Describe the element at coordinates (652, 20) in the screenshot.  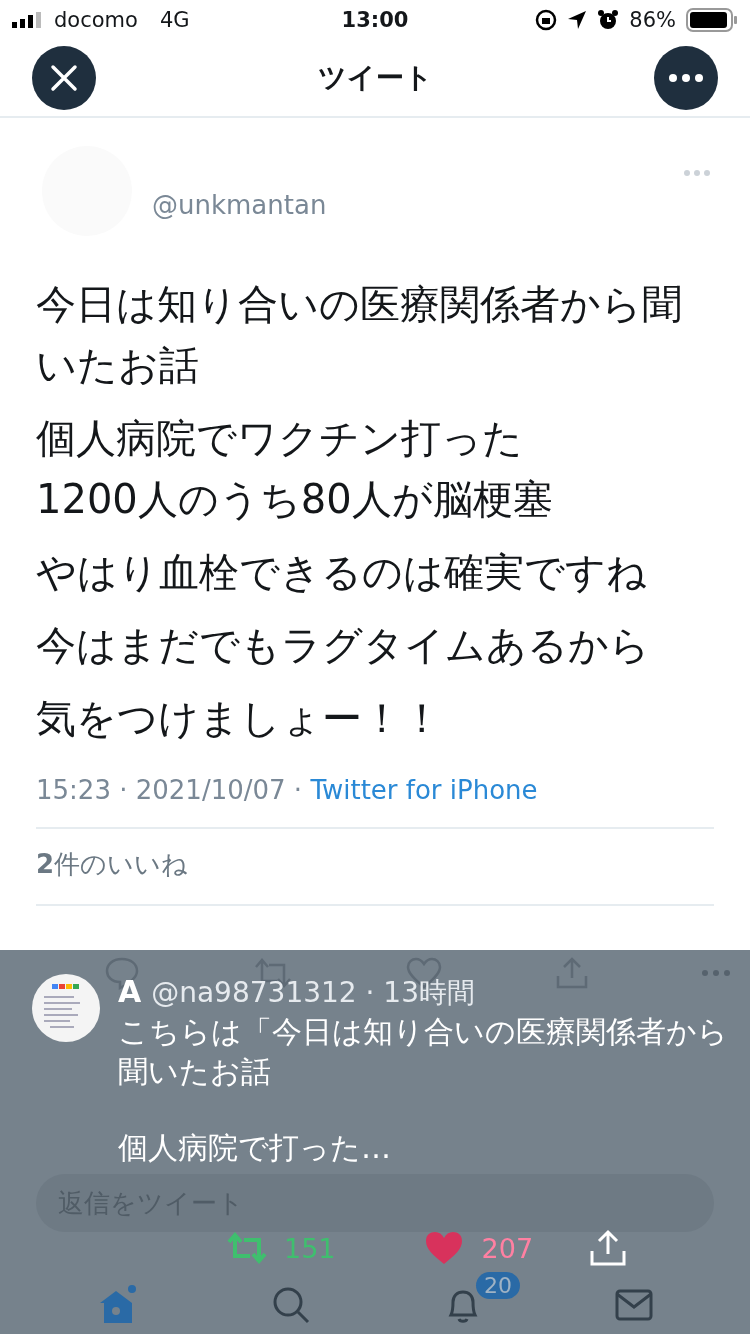
I see `battery-percent: 86%` at that location.